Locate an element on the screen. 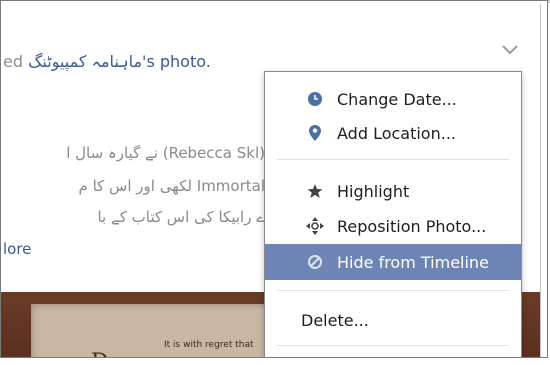  photo-text-initial: D is located at coordinates (100, 353).